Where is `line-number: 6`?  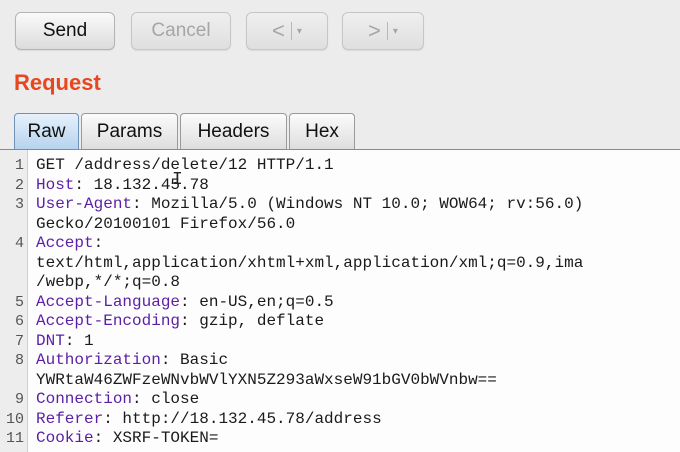 line-number: 6 is located at coordinates (19, 321).